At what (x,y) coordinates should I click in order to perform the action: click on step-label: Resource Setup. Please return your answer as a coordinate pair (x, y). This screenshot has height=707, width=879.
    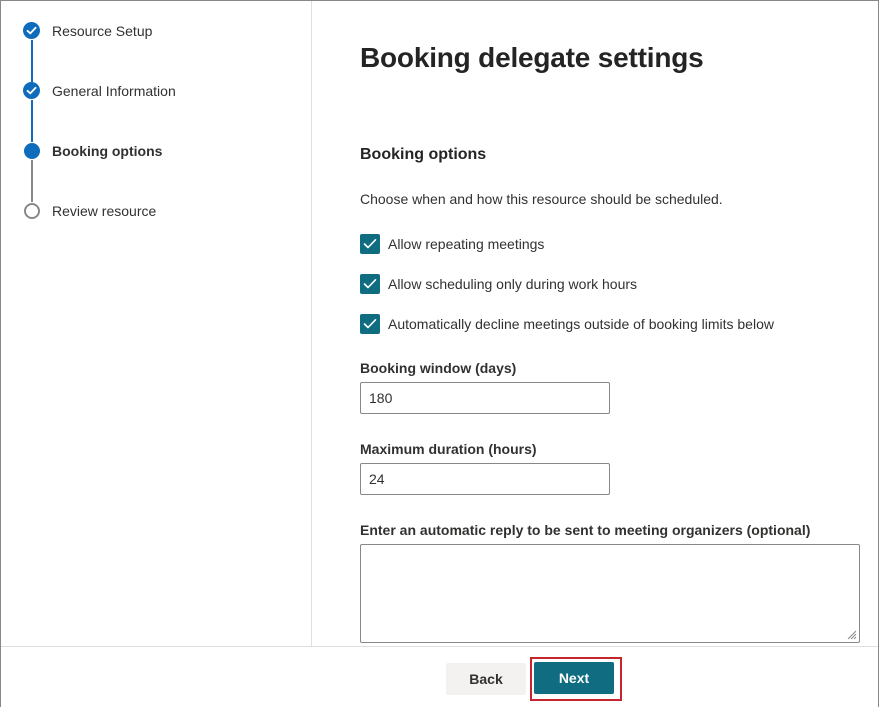
    Looking at the image, I should click on (102, 31).